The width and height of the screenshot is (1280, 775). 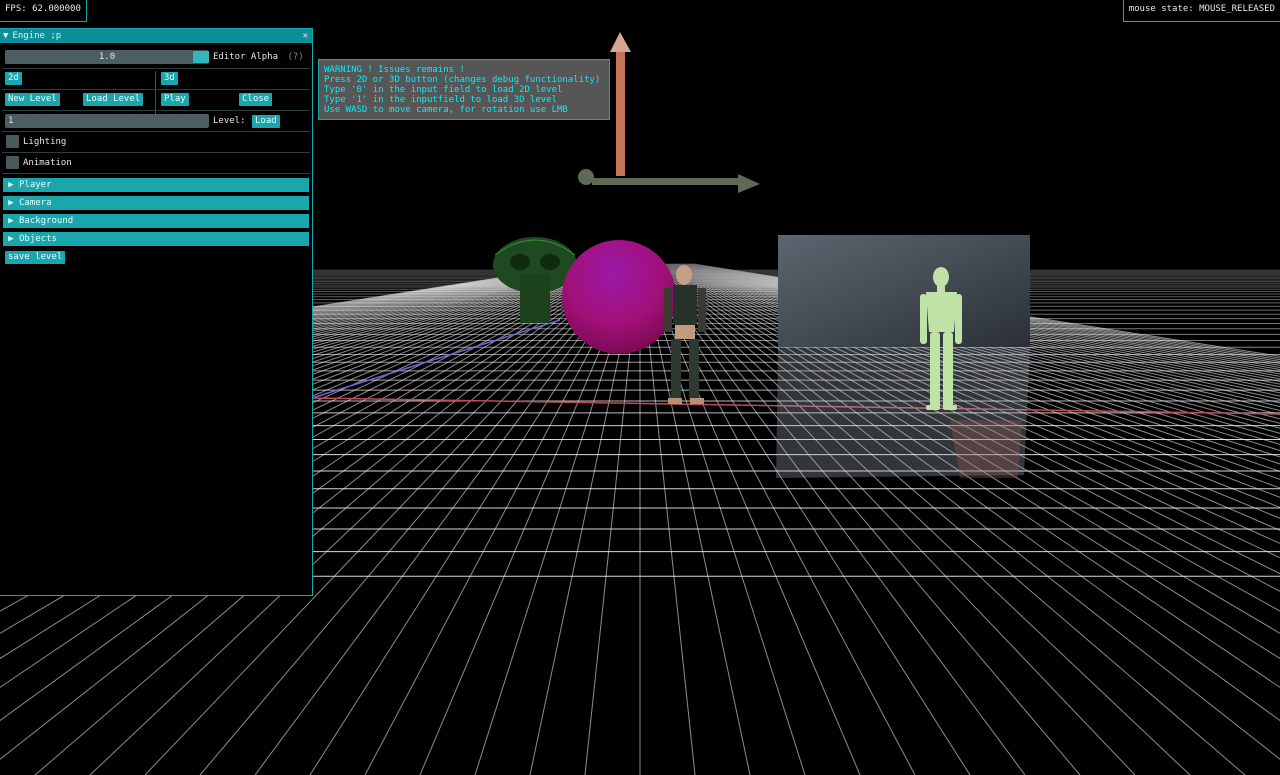 What do you see at coordinates (619, 297) in the screenshot?
I see `sphere-object` at bounding box center [619, 297].